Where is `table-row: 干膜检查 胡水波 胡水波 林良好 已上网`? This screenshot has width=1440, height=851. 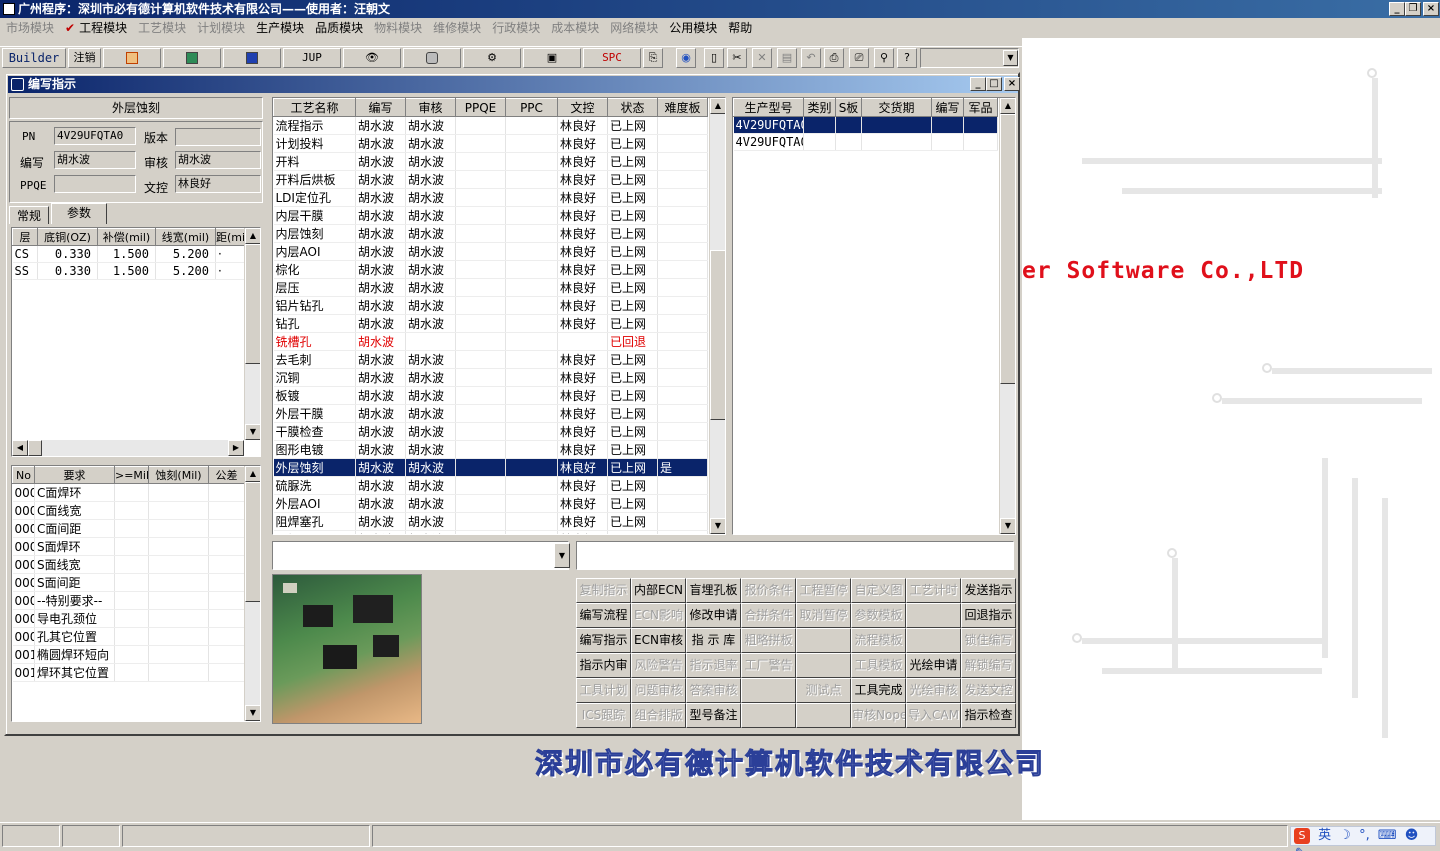
table-row: 干膜检查 胡水波 胡水波 林良好 已上网 is located at coordinates (490, 431).